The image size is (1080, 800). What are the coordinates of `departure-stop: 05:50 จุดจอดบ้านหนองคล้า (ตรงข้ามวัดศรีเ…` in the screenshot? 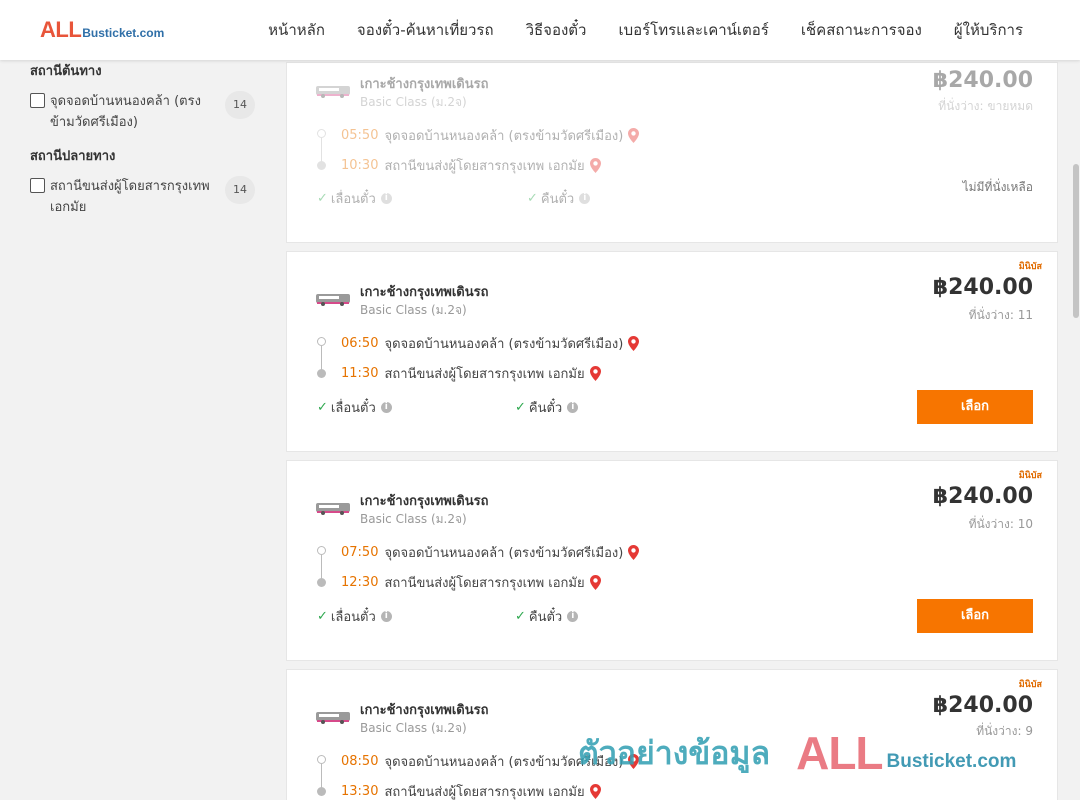 It's located at (490, 135).